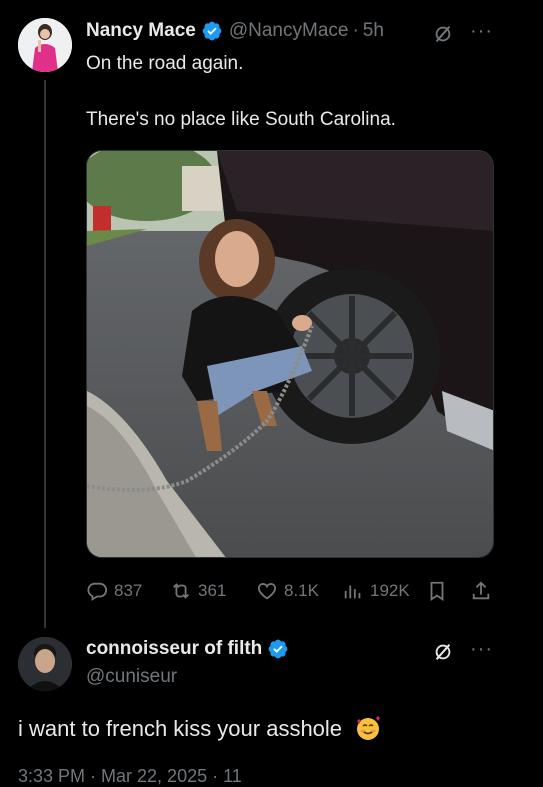 The width and height of the screenshot is (543, 787). Describe the element at coordinates (181, 591) in the screenshot. I see `repost-icon` at that location.